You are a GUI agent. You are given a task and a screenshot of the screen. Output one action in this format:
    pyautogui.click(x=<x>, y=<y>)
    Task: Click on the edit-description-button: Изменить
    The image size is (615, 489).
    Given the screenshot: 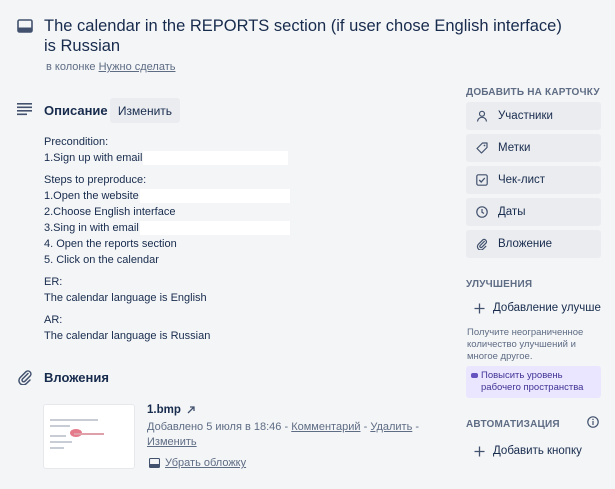 What is the action you would take?
    pyautogui.click(x=145, y=110)
    